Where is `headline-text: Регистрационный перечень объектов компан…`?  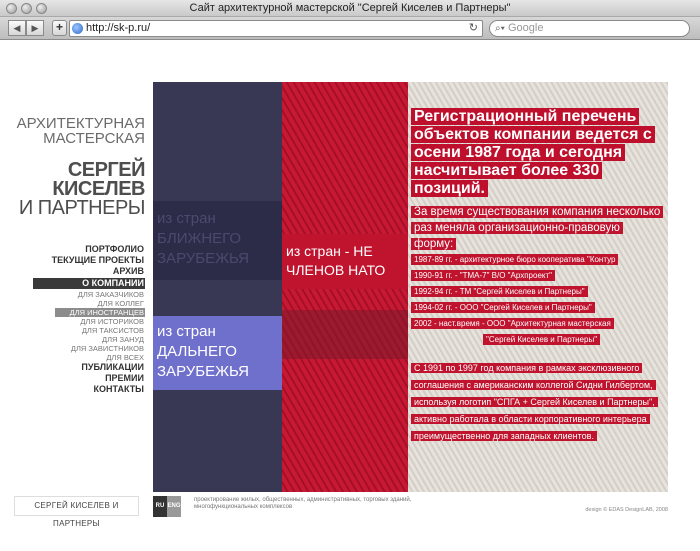
headline-text: Регистрационный перечень объектов компан… is located at coordinates (533, 152).